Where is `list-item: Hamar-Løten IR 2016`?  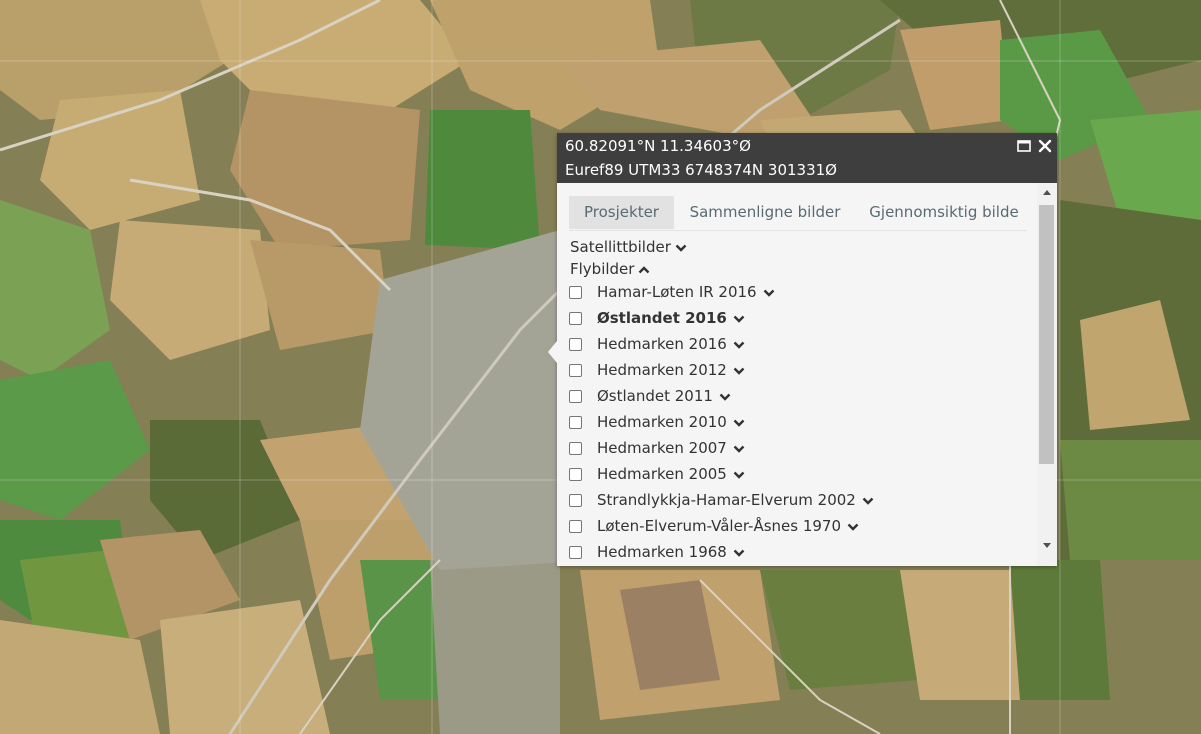 list-item: Hamar-Løten IR 2016 is located at coordinates (789, 294).